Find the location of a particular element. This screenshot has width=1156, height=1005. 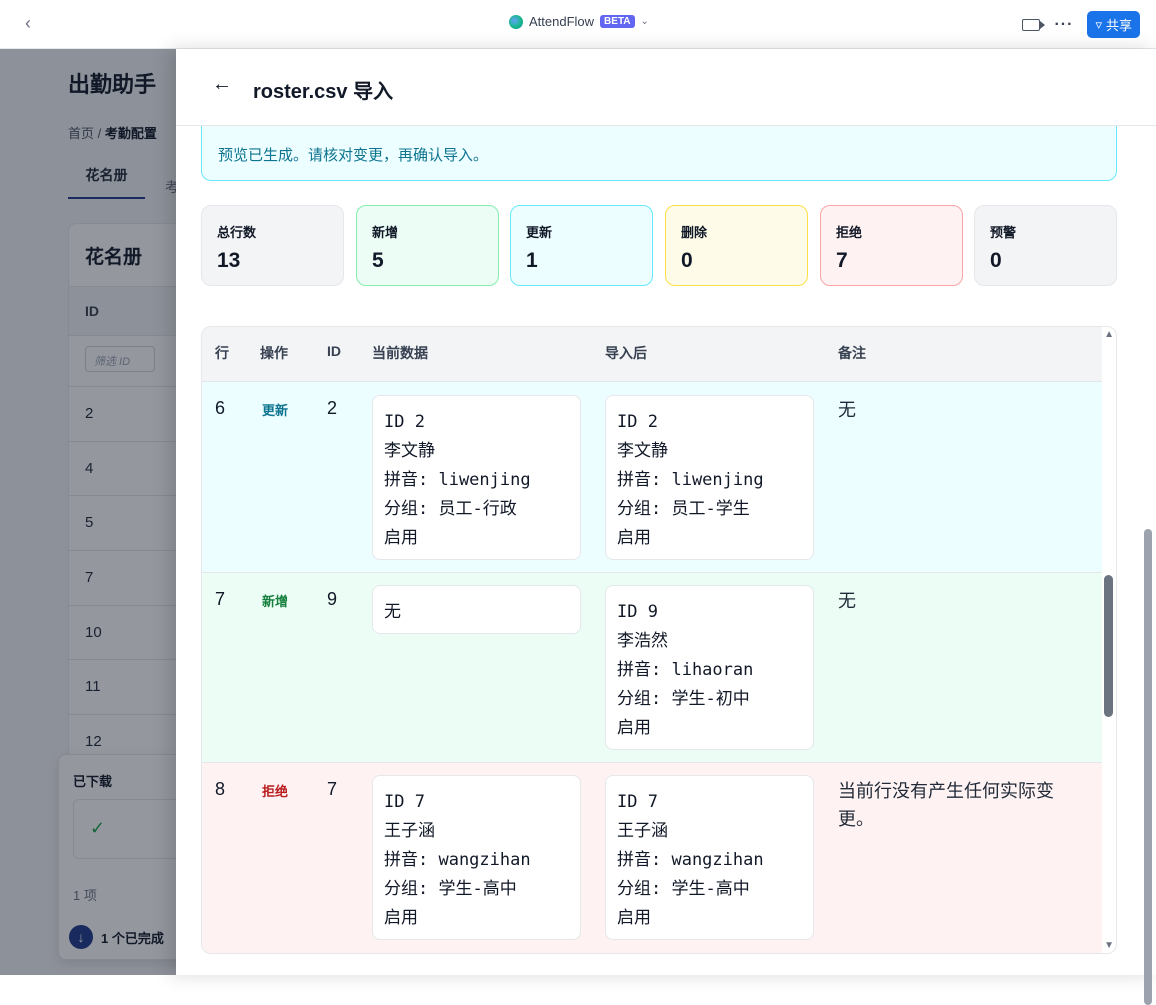

op-badge: 新增 is located at coordinates (274, 601).